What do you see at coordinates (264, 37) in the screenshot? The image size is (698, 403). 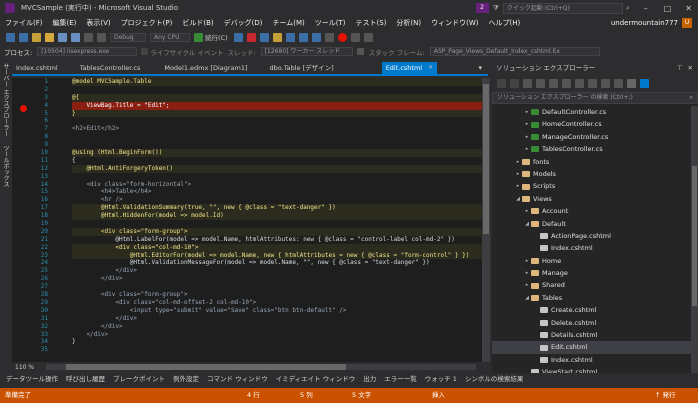 I see `restart-icon` at bounding box center [264, 37].